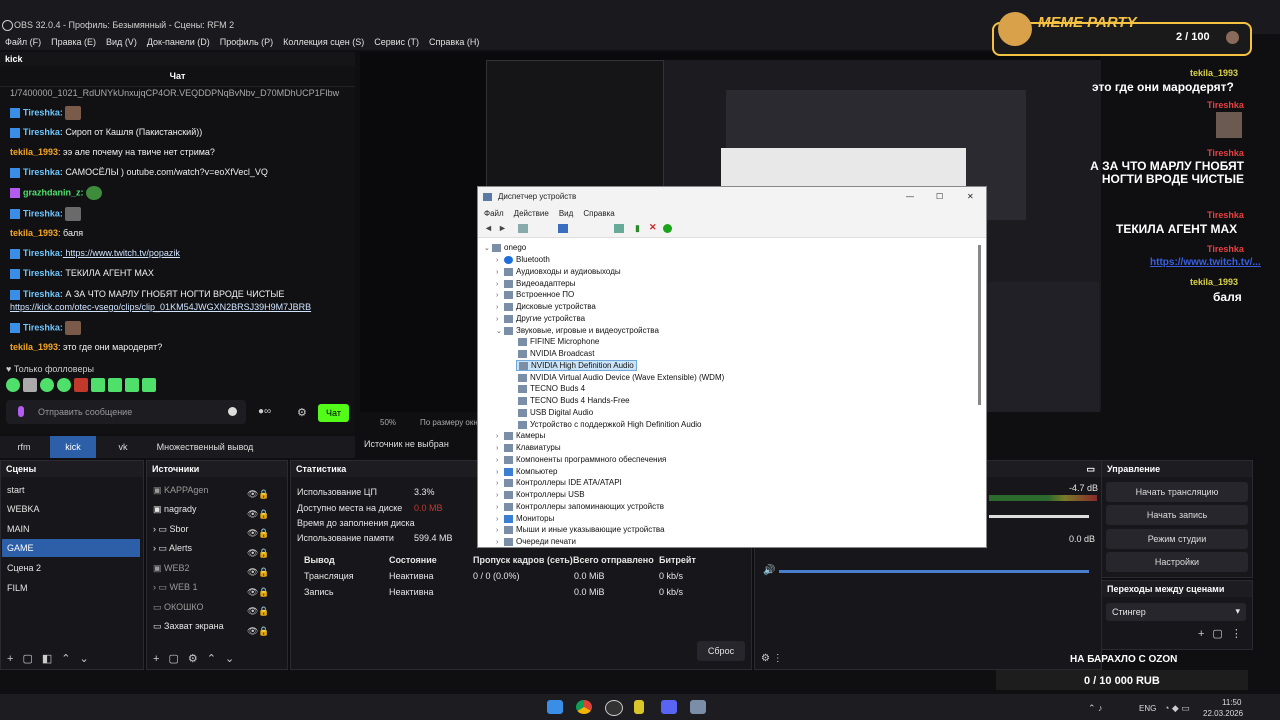 The image size is (1280, 720). What do you see at coordinates (1177, 562) in the screenshot?
I see `settings-button: Настройки` at bounding box center [1177, 562].